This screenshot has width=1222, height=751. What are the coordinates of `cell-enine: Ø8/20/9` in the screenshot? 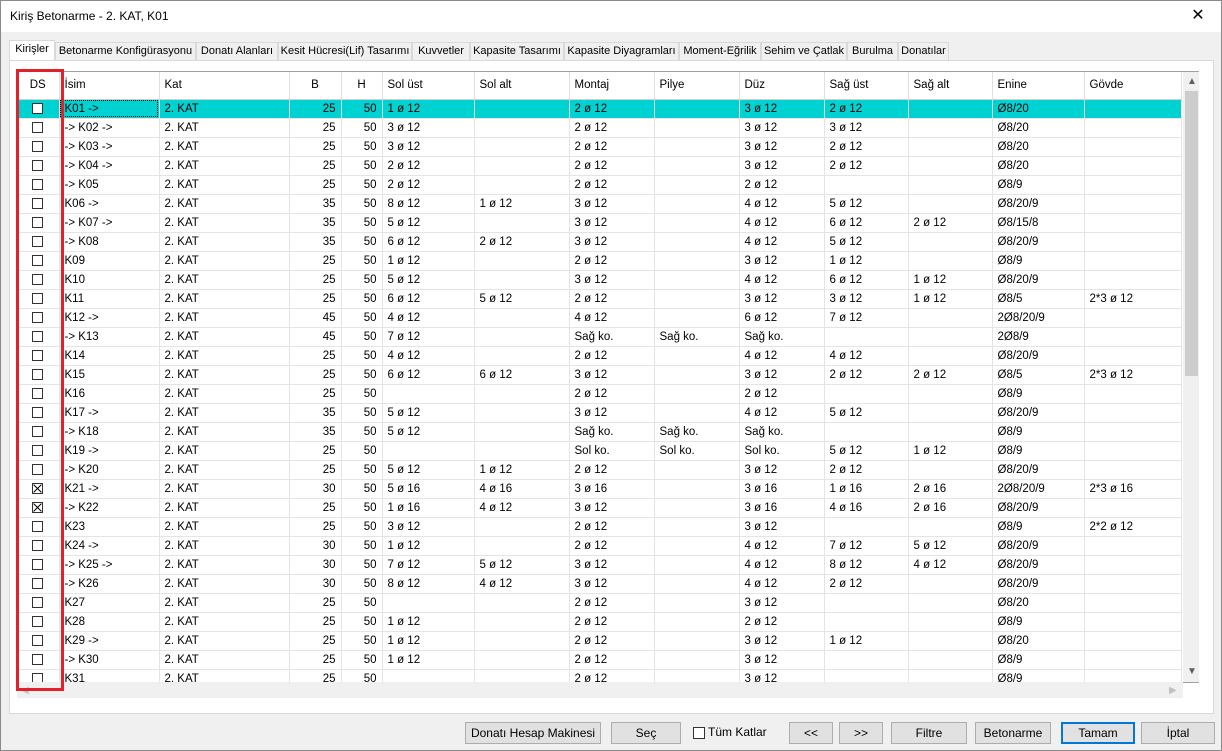 It's located at (1038, 242).